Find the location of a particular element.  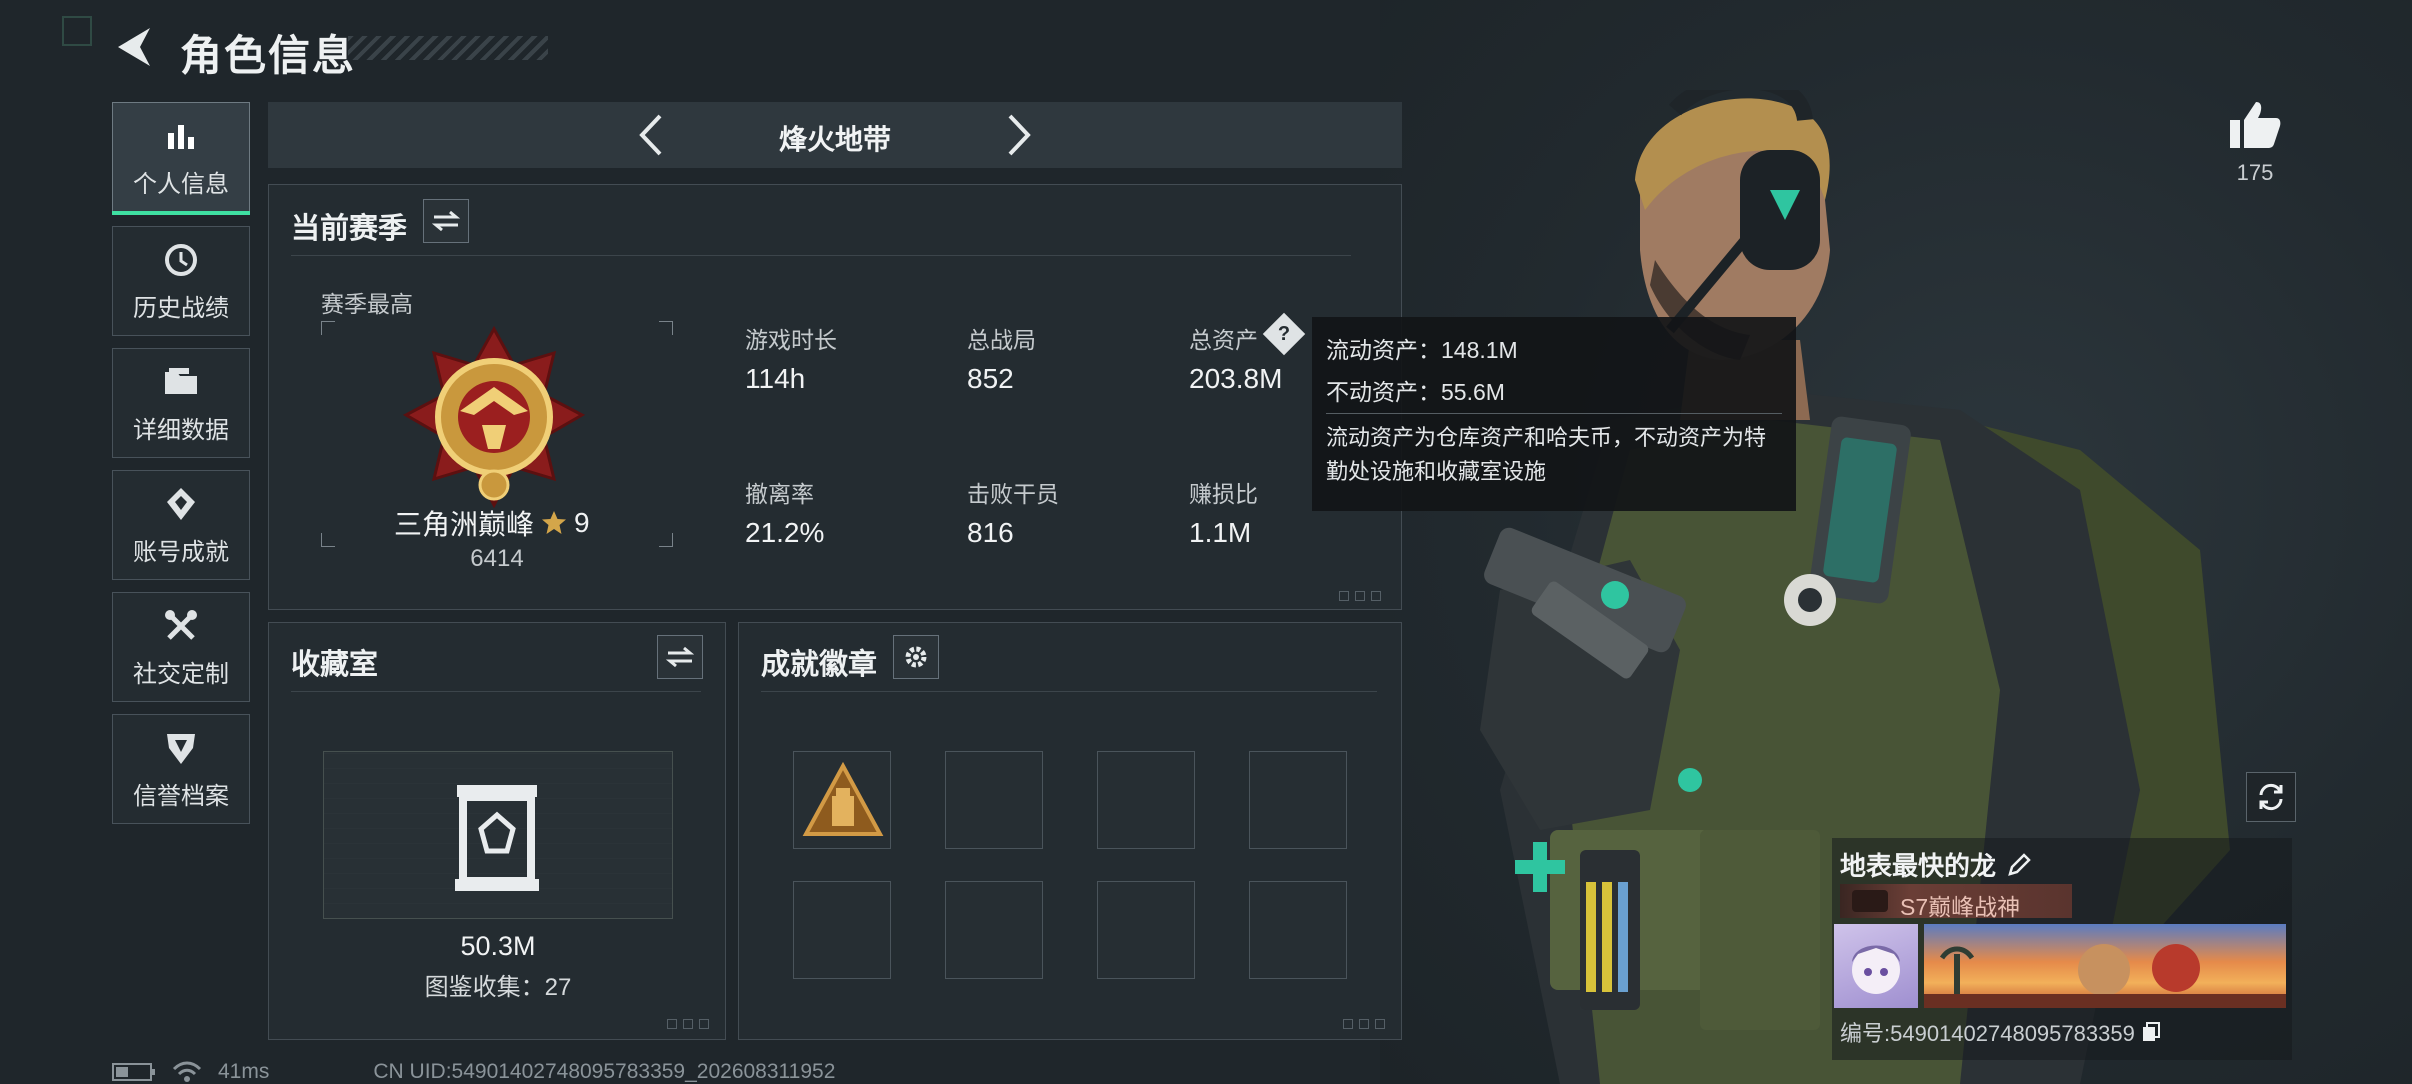

collection-room-icon is located at coordinates (497, 838).